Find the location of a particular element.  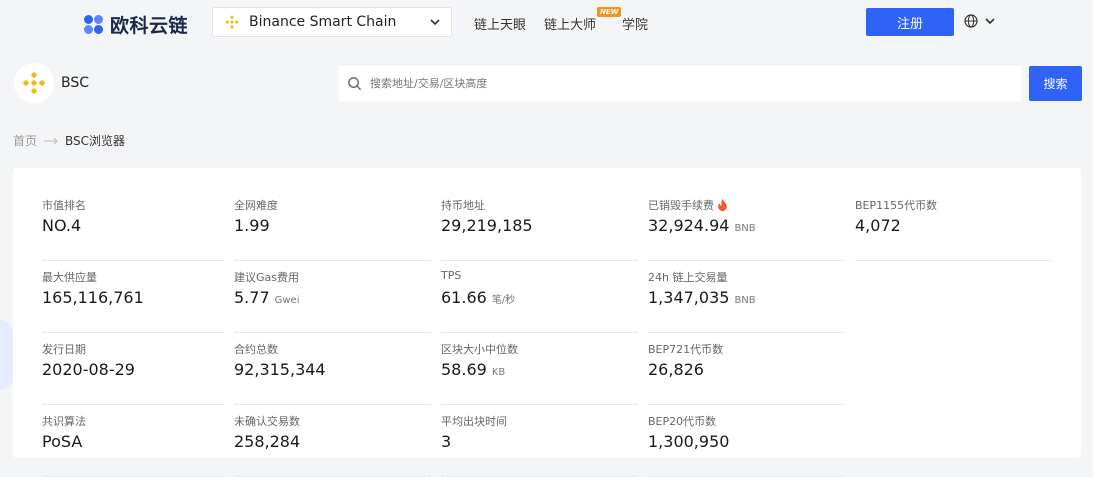

search-icon is located at coordinates (355, 84).